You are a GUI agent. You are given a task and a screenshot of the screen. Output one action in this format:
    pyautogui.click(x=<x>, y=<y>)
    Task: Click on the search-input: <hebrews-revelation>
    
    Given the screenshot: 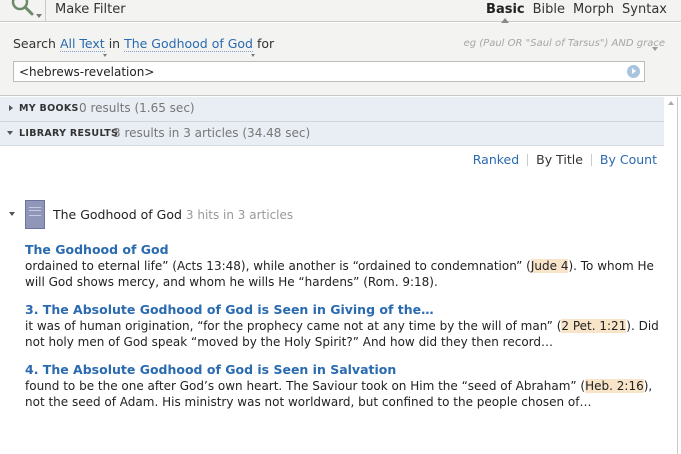 What is the action you would take?
    pyautogui.click(x=329, y=71)
    